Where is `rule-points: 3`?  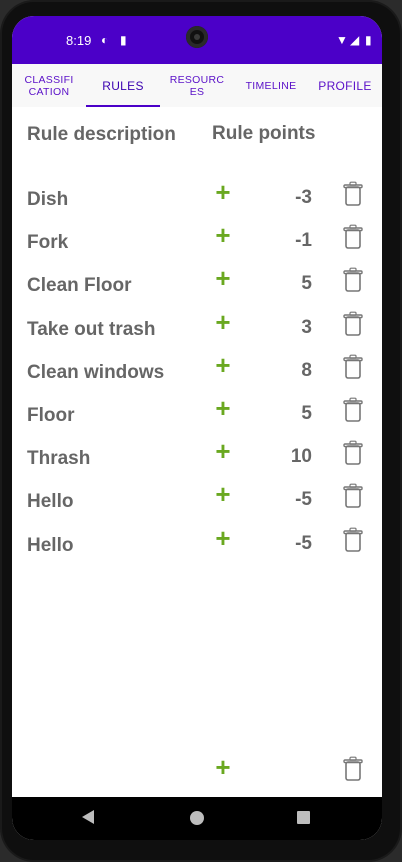
rule-points: 3 is located at coordinates (282, 328).